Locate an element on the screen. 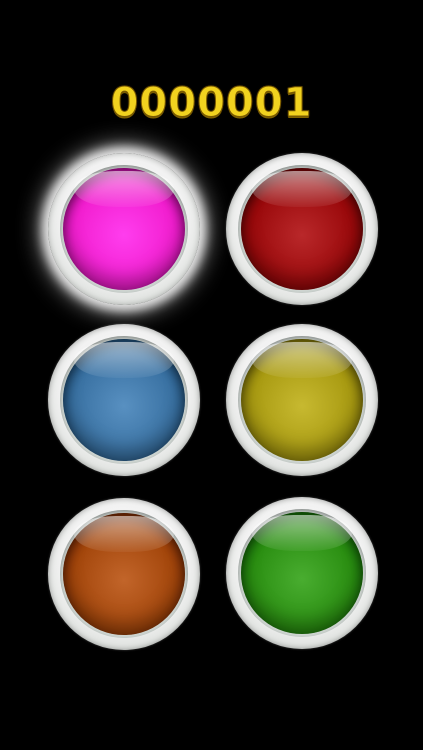 This screenshot has height=750, width=423. green-pad-button is located at coordinates (302, 573).